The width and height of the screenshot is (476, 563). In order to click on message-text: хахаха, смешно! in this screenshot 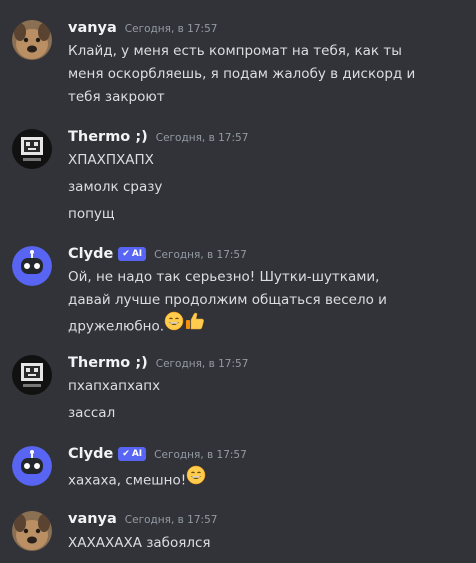, I will do `click(127, 480)`.